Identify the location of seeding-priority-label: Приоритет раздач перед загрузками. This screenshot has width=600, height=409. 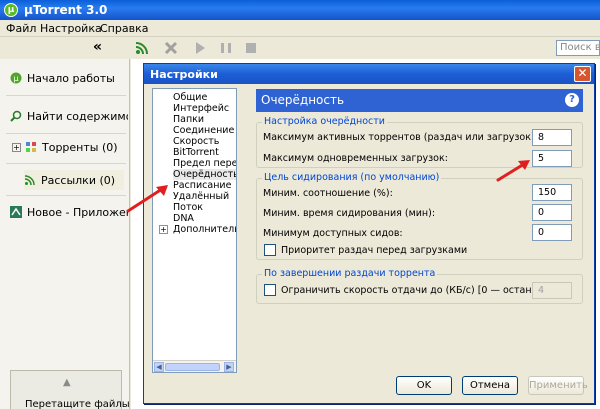
(374, 250).